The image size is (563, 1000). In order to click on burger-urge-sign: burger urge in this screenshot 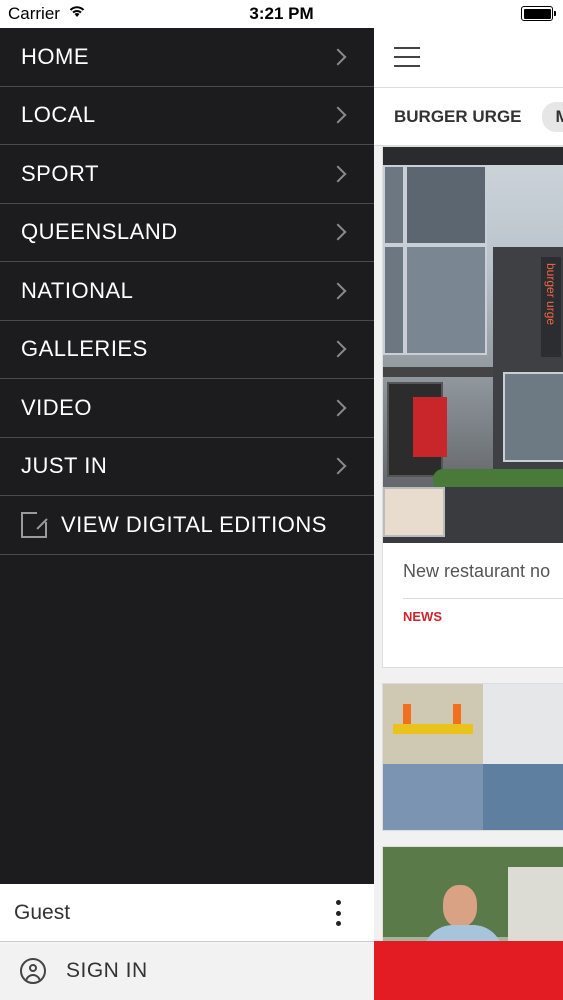, I will do `click(551, 307)`.